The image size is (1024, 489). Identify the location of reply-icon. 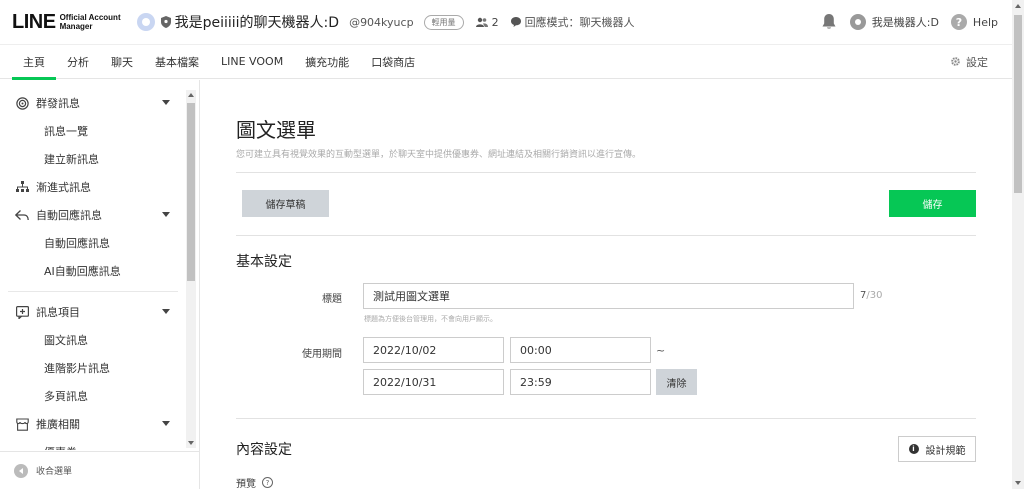
(22, 215).